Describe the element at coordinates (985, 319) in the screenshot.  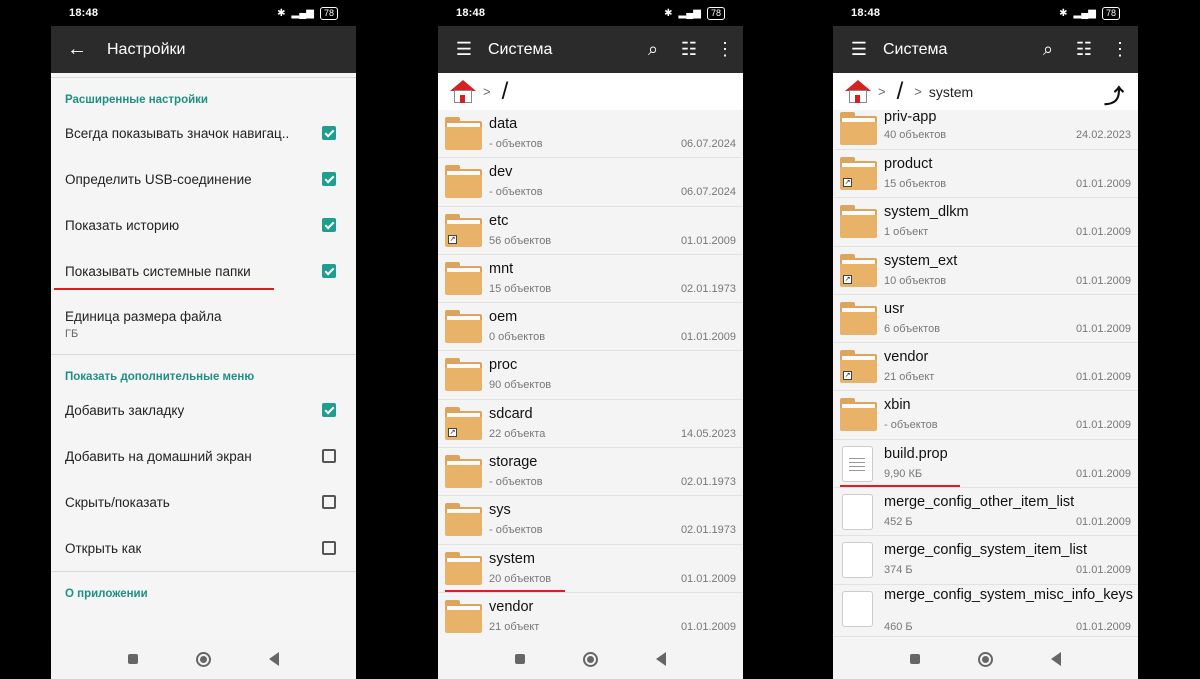
I see `list-item: usr 6 объектов 01.01.2009` at that location.